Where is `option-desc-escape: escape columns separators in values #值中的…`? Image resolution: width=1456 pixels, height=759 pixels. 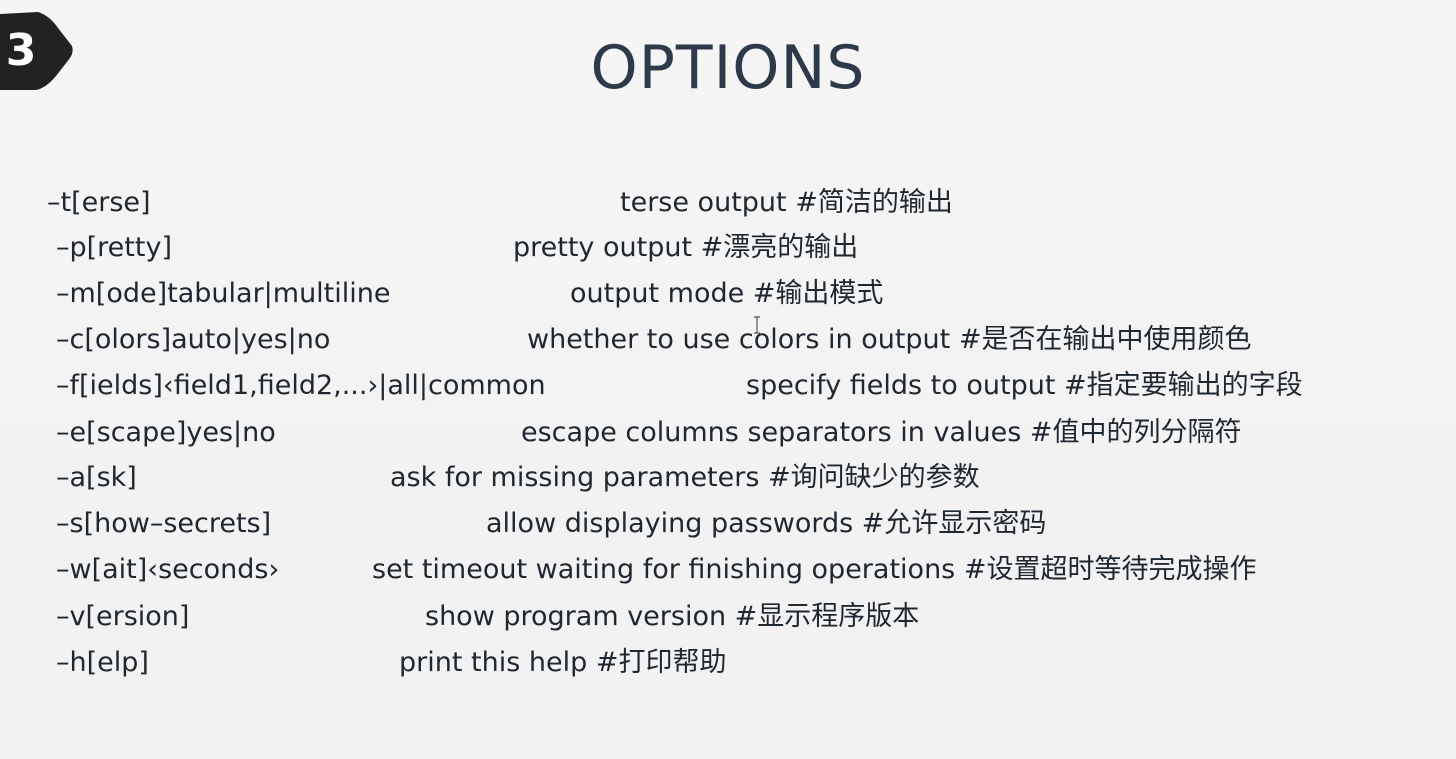
option-desc-escape: escape columns separators in values #值中的… is located at coordinates (881, 432).